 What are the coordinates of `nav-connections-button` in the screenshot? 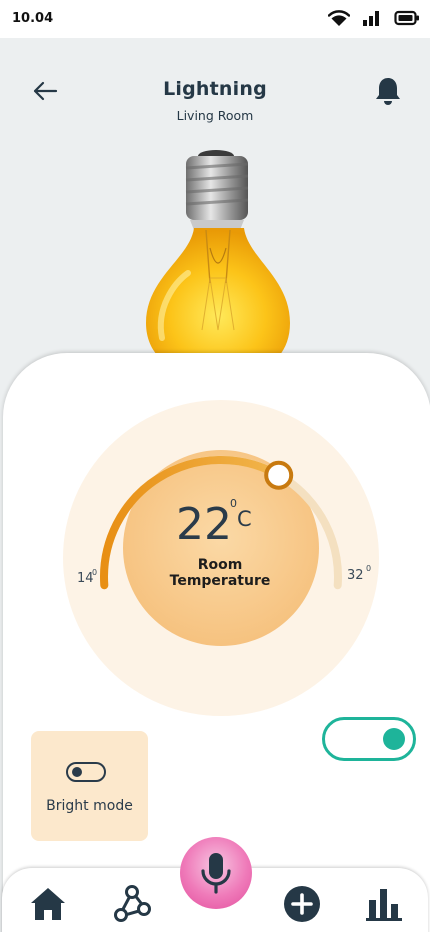 It's located at (132, 904).